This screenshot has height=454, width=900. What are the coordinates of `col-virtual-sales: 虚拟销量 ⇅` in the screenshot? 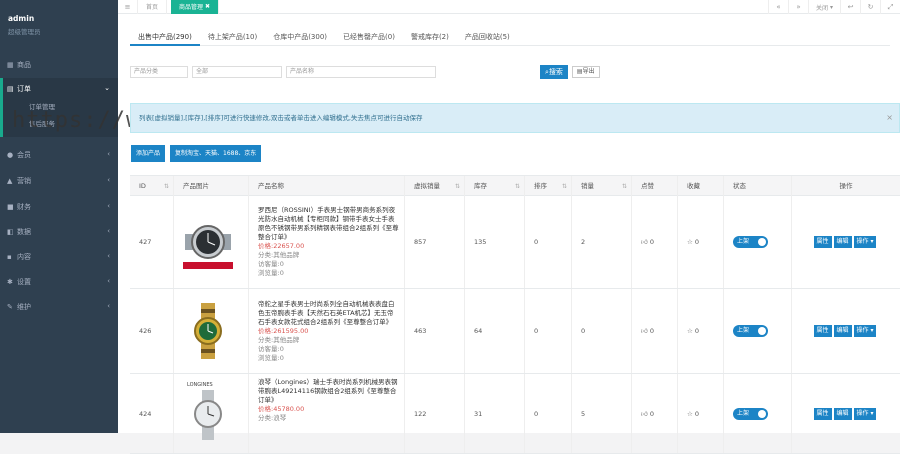 It's located at (435, 186).